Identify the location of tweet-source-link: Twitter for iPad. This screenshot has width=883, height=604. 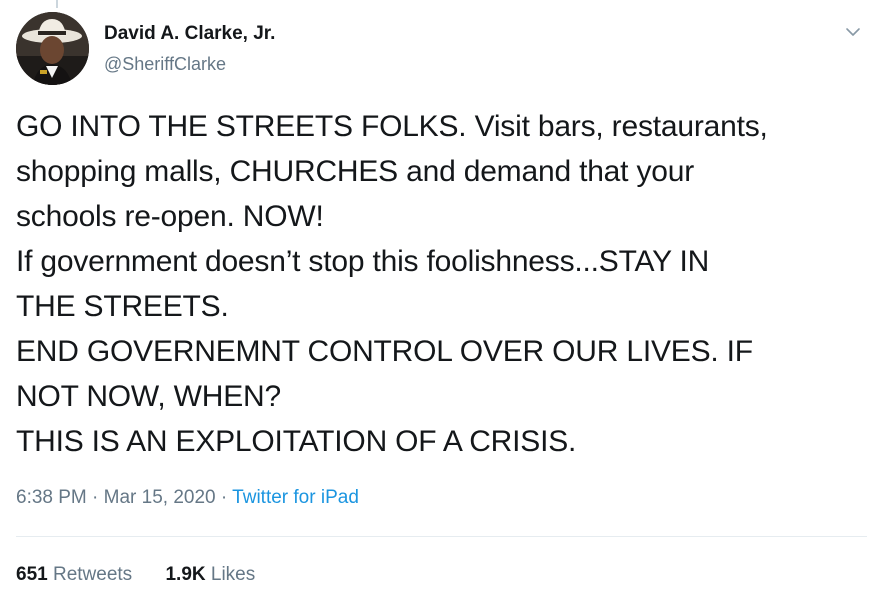
(295, 497).